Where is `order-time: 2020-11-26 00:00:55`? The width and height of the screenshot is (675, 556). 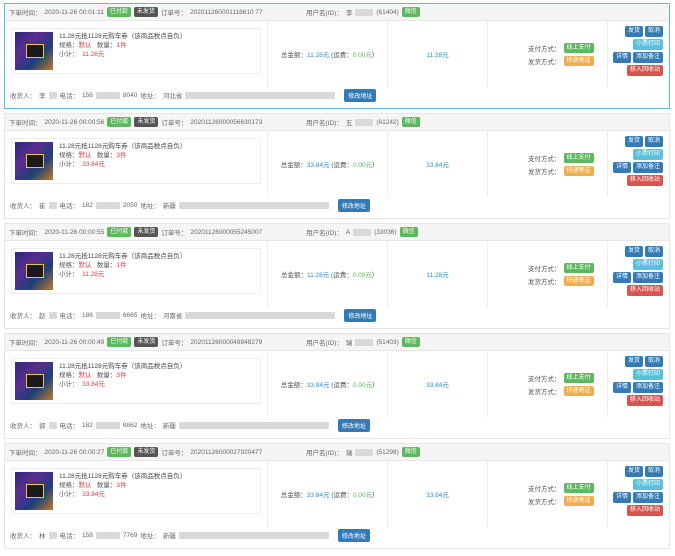 order-time: 2020-11-26 00:00:55 is located at coordinates (74, 232).